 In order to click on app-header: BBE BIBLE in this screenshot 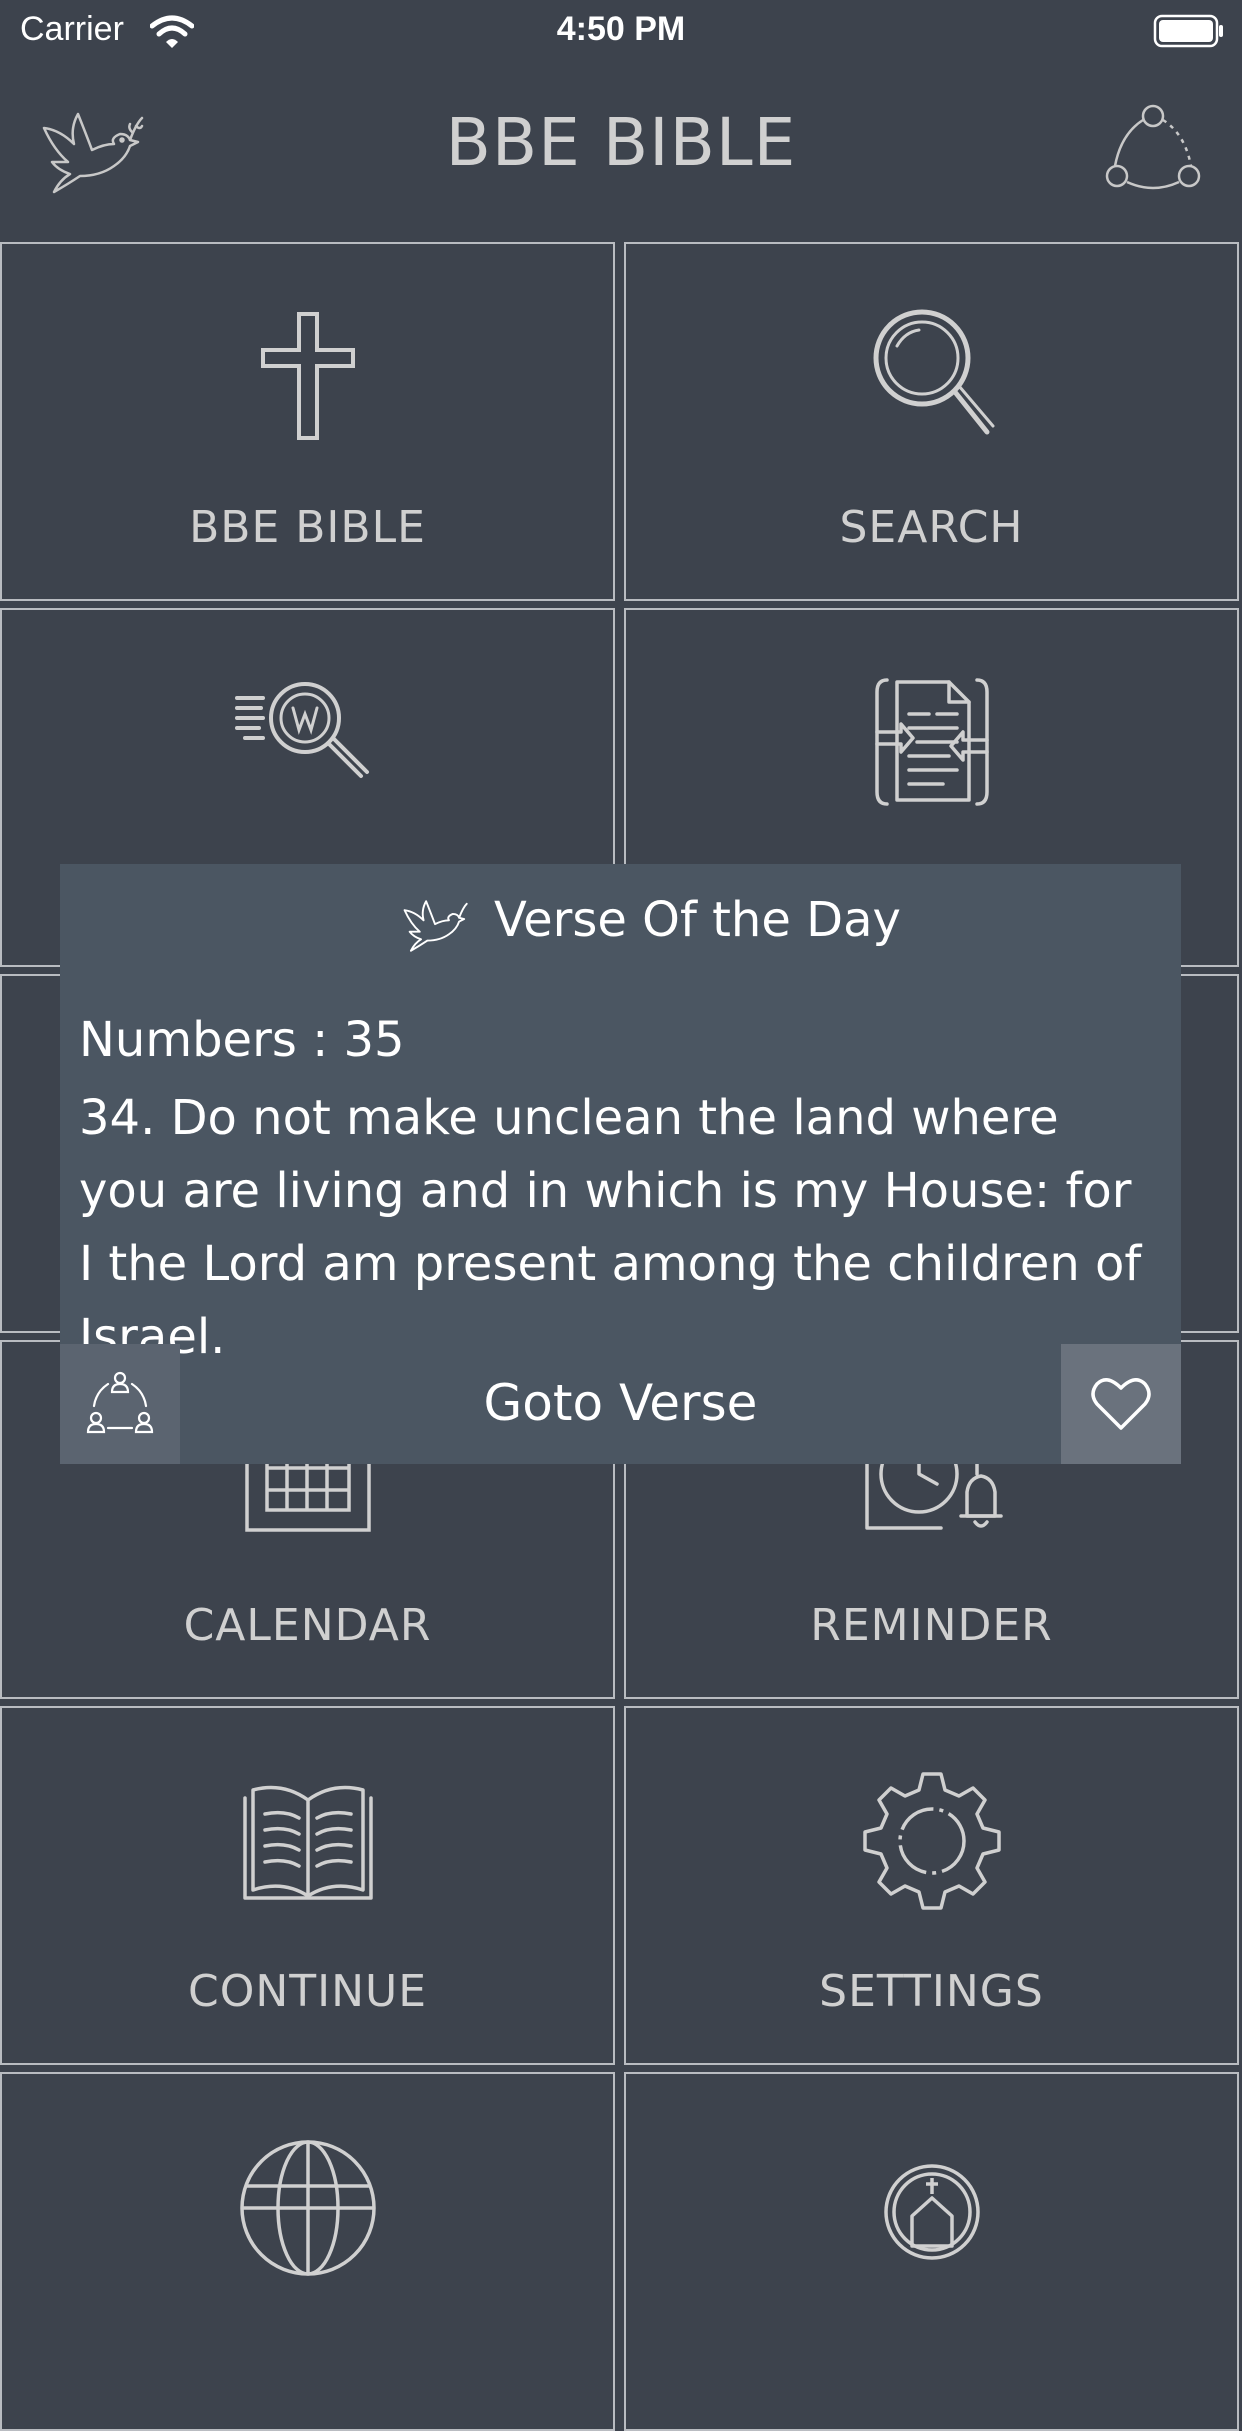, I will do `click(621, 152)`.